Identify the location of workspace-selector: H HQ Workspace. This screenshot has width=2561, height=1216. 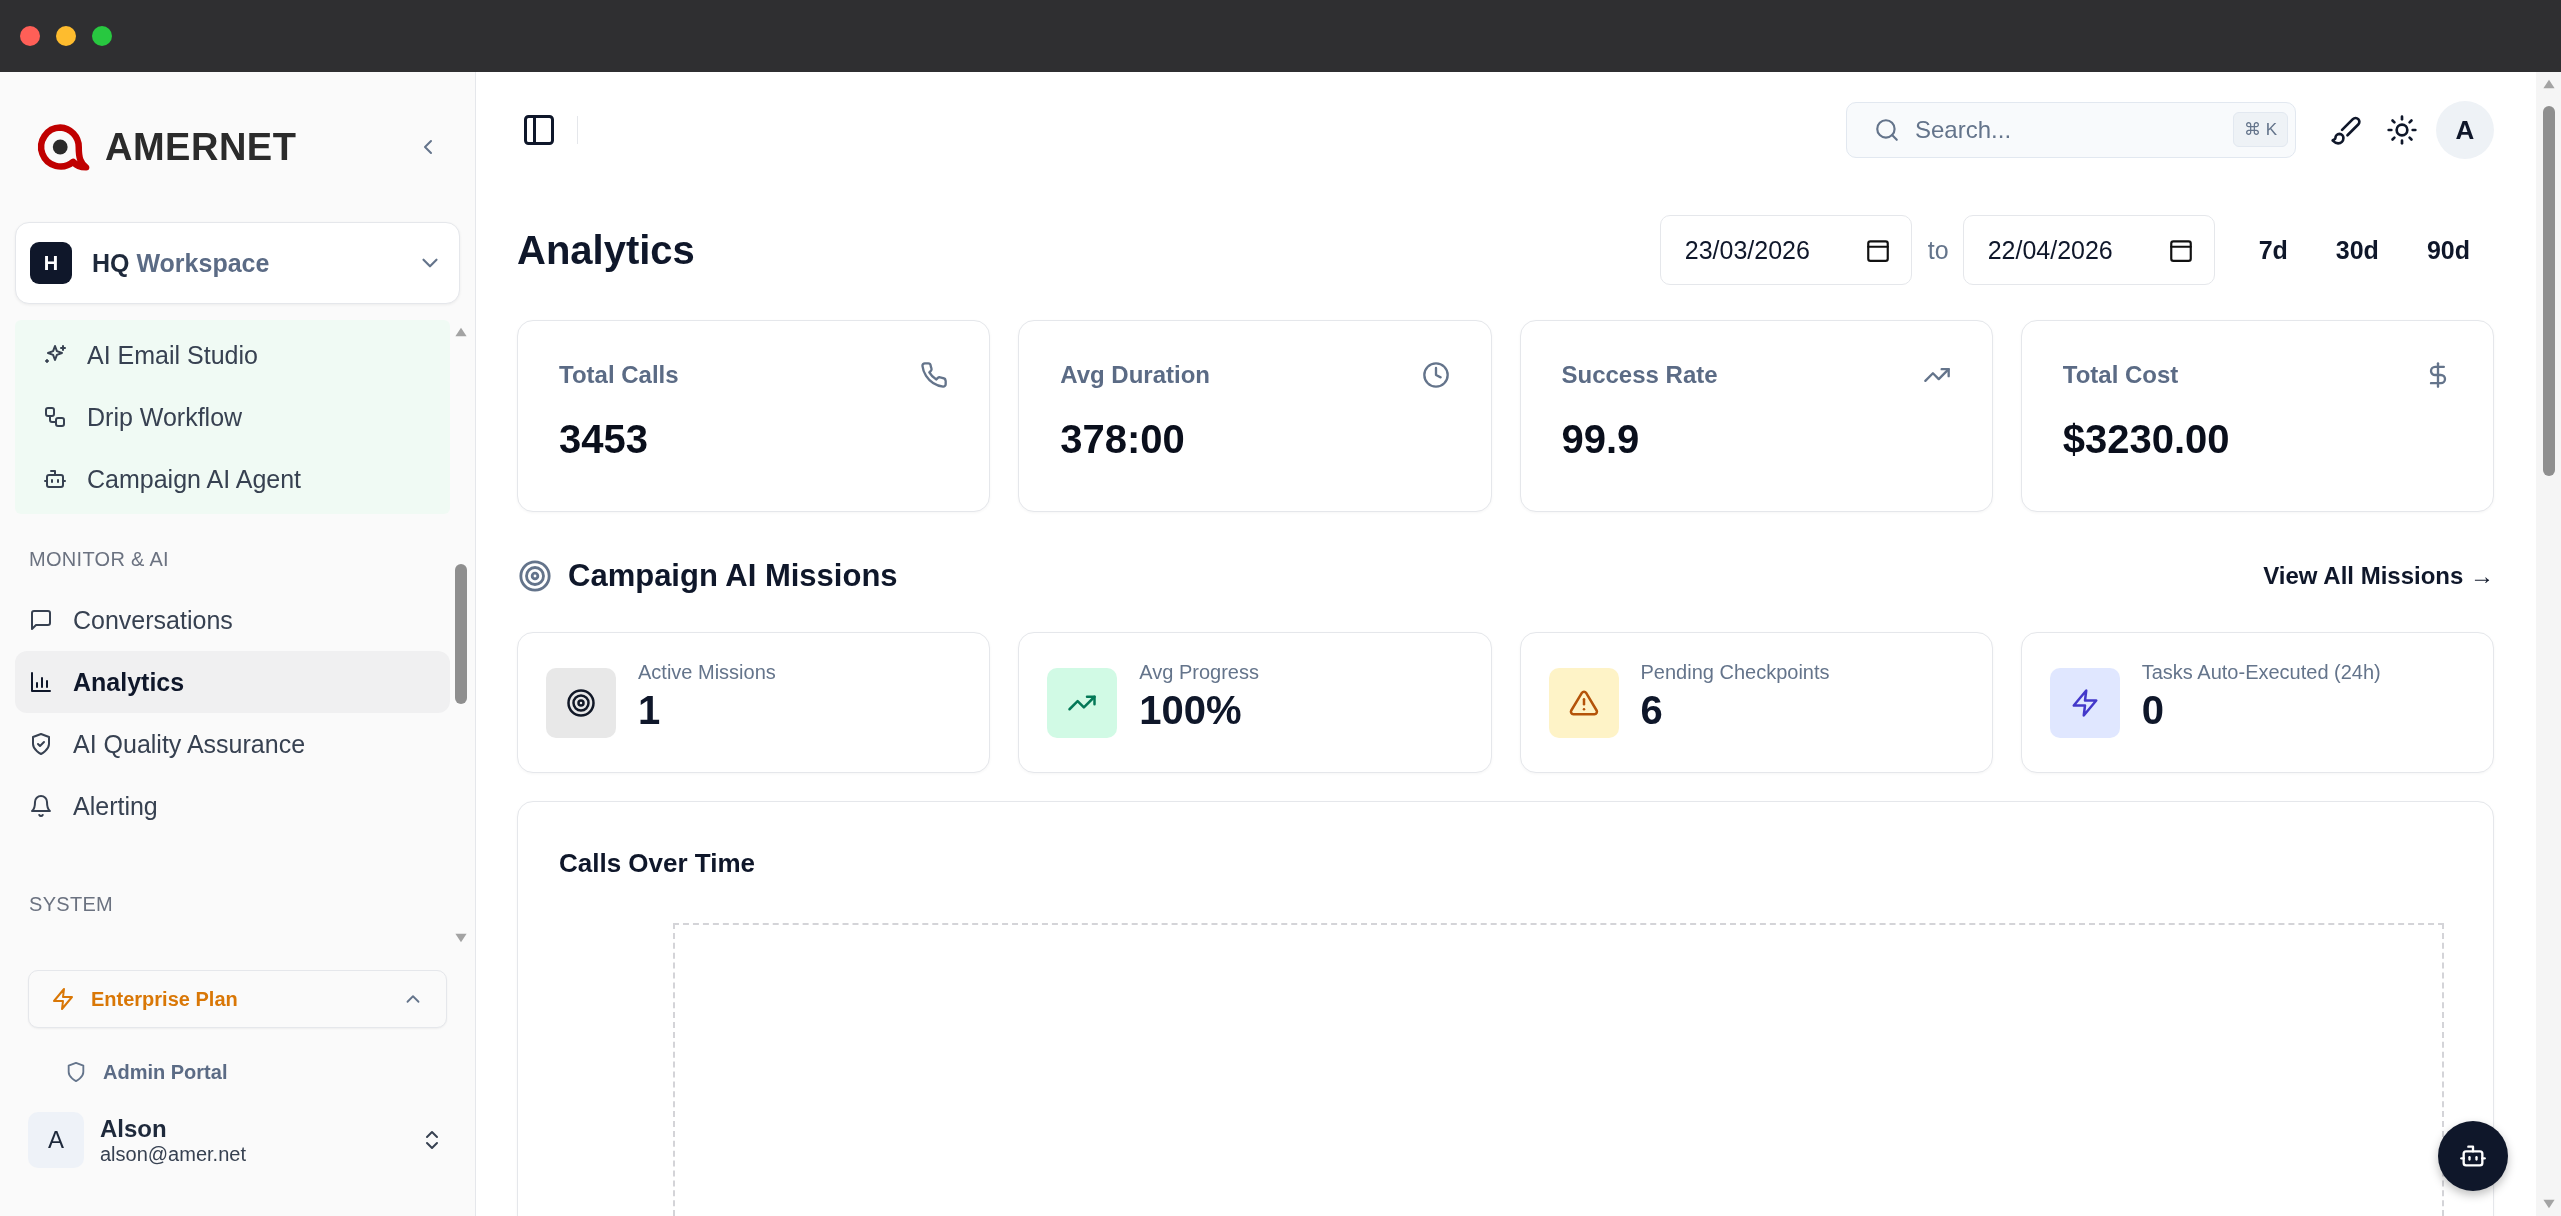
(237, 263).